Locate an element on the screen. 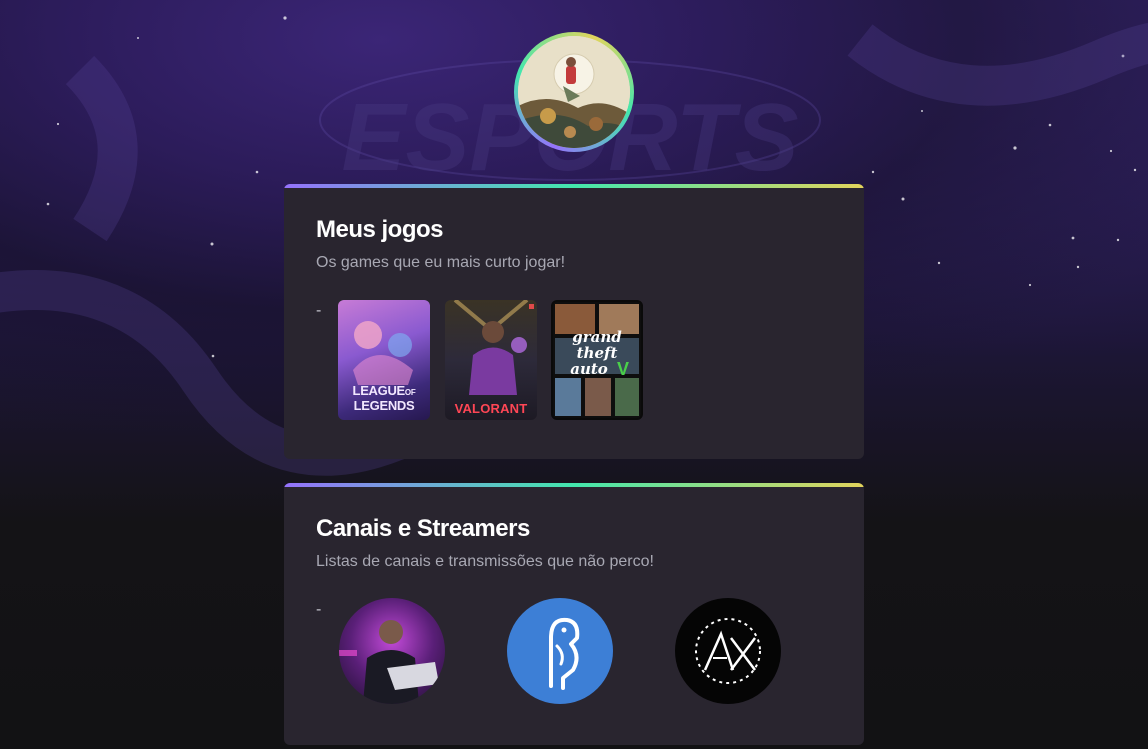 This screenshot has width=1148, height=749. game-card-gta-v: grand theft auto V is located at coordinates (597, 360).